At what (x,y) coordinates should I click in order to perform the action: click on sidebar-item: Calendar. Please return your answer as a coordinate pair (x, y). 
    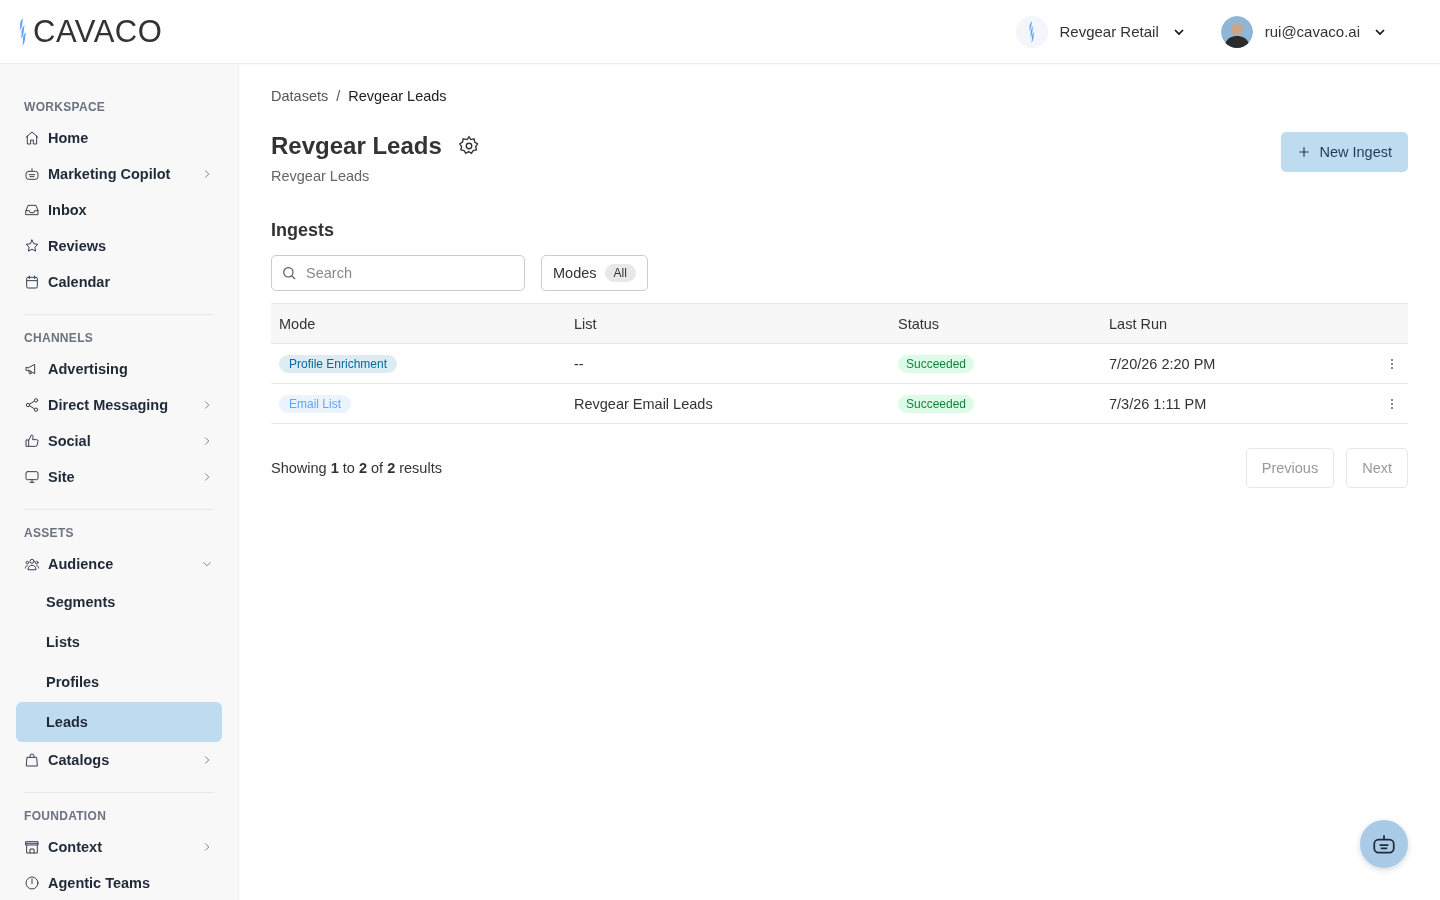
    Looking at the image, I should click on (119, 282).